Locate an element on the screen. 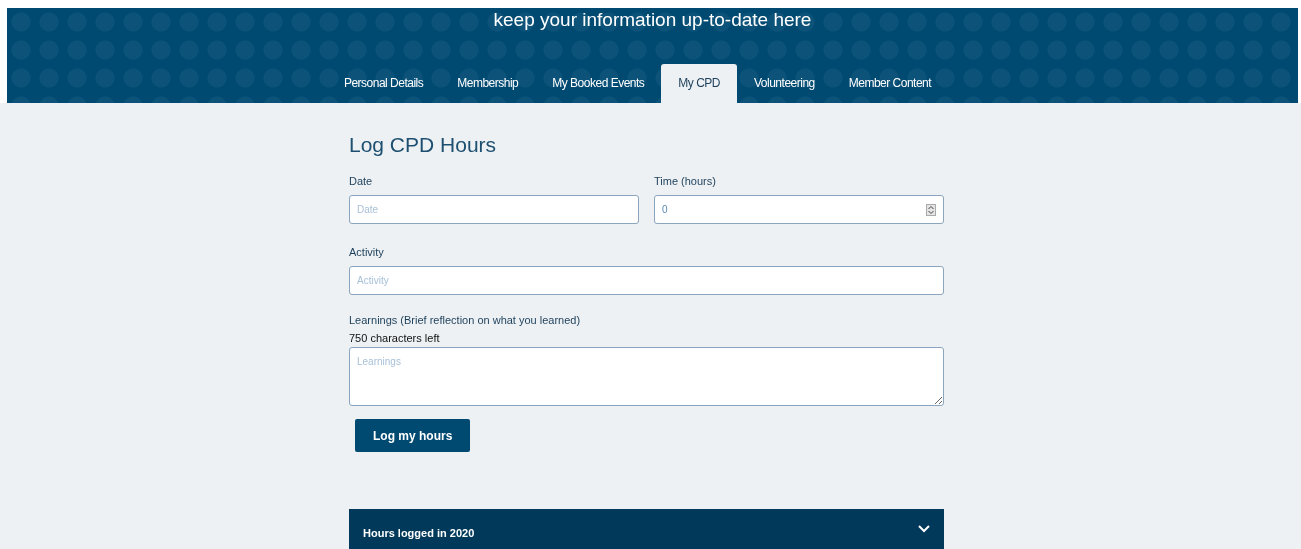 This screenshot has width=1301, height=549. learnings-field: Learnings is located at coordinates (646, 376).